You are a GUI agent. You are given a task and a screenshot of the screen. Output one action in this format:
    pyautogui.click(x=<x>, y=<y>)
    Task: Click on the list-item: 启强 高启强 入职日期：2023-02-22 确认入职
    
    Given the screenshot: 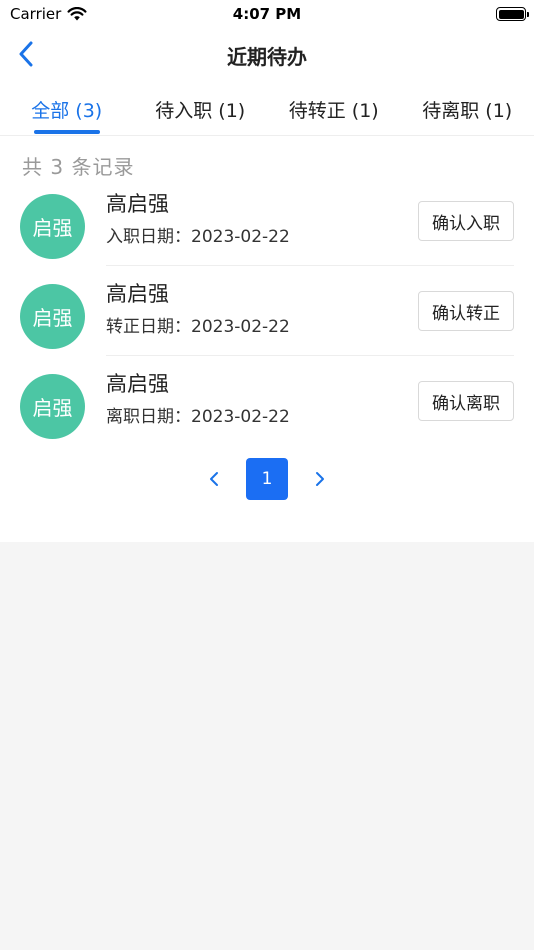 What is the action you would take?
    pyautogui.click(x=267, y=229)
    